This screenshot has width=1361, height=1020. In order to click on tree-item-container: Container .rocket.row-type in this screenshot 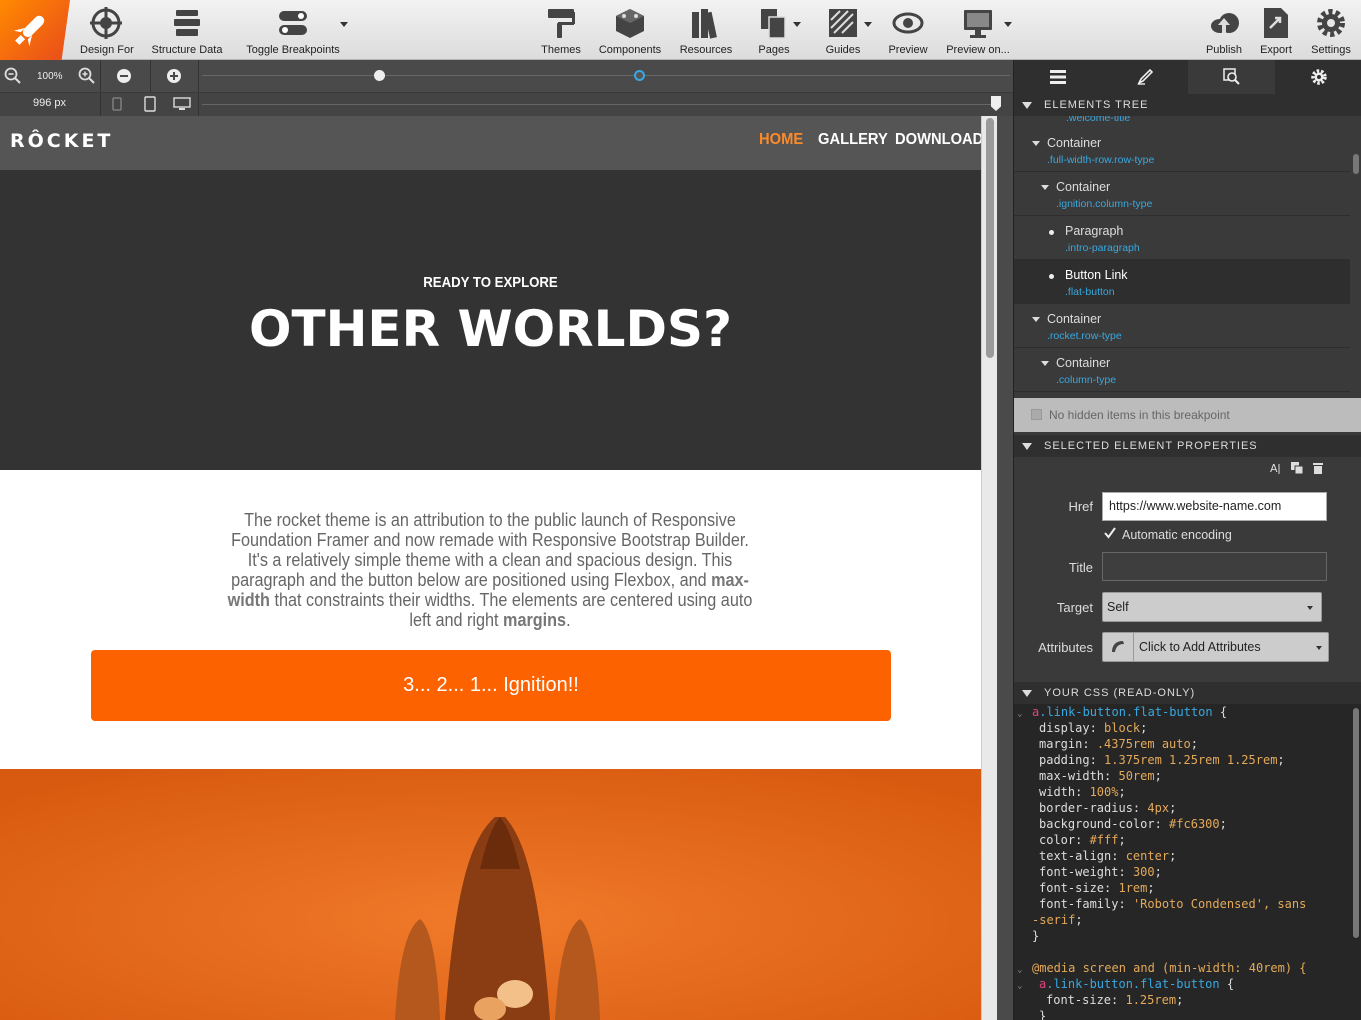, I will do `click(1182, 326)`.